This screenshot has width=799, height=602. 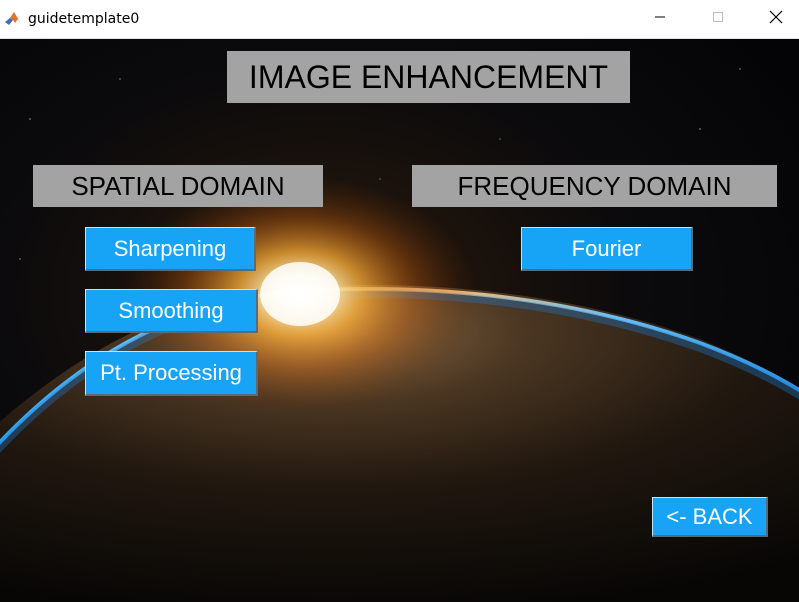 What do you see at coordinates (776, 19) in the screenshot?
I see `close-icon` at bounding box center [776, 19].